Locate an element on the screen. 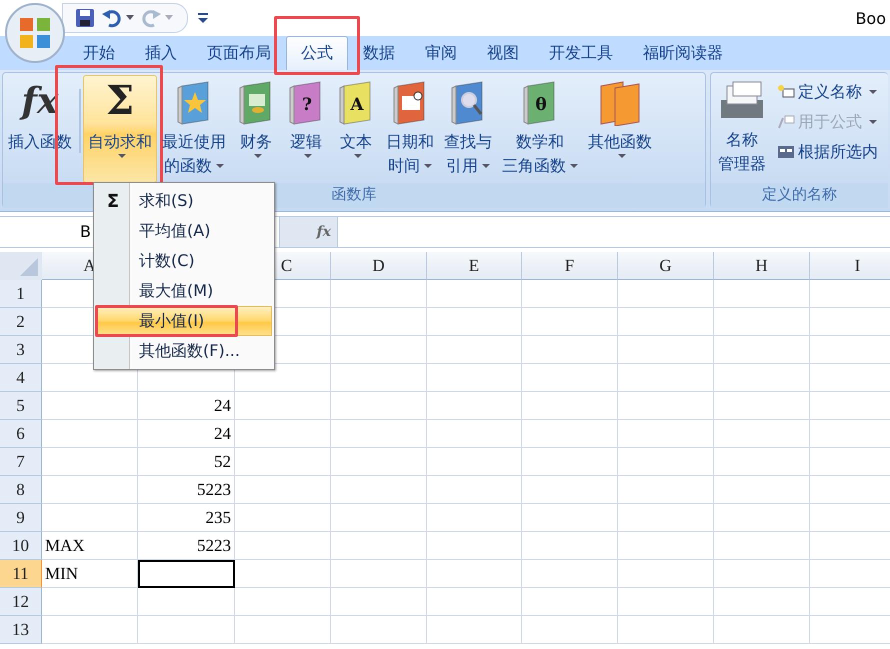  ribbon-tab: 公式 is located at coordinates (317, 53).